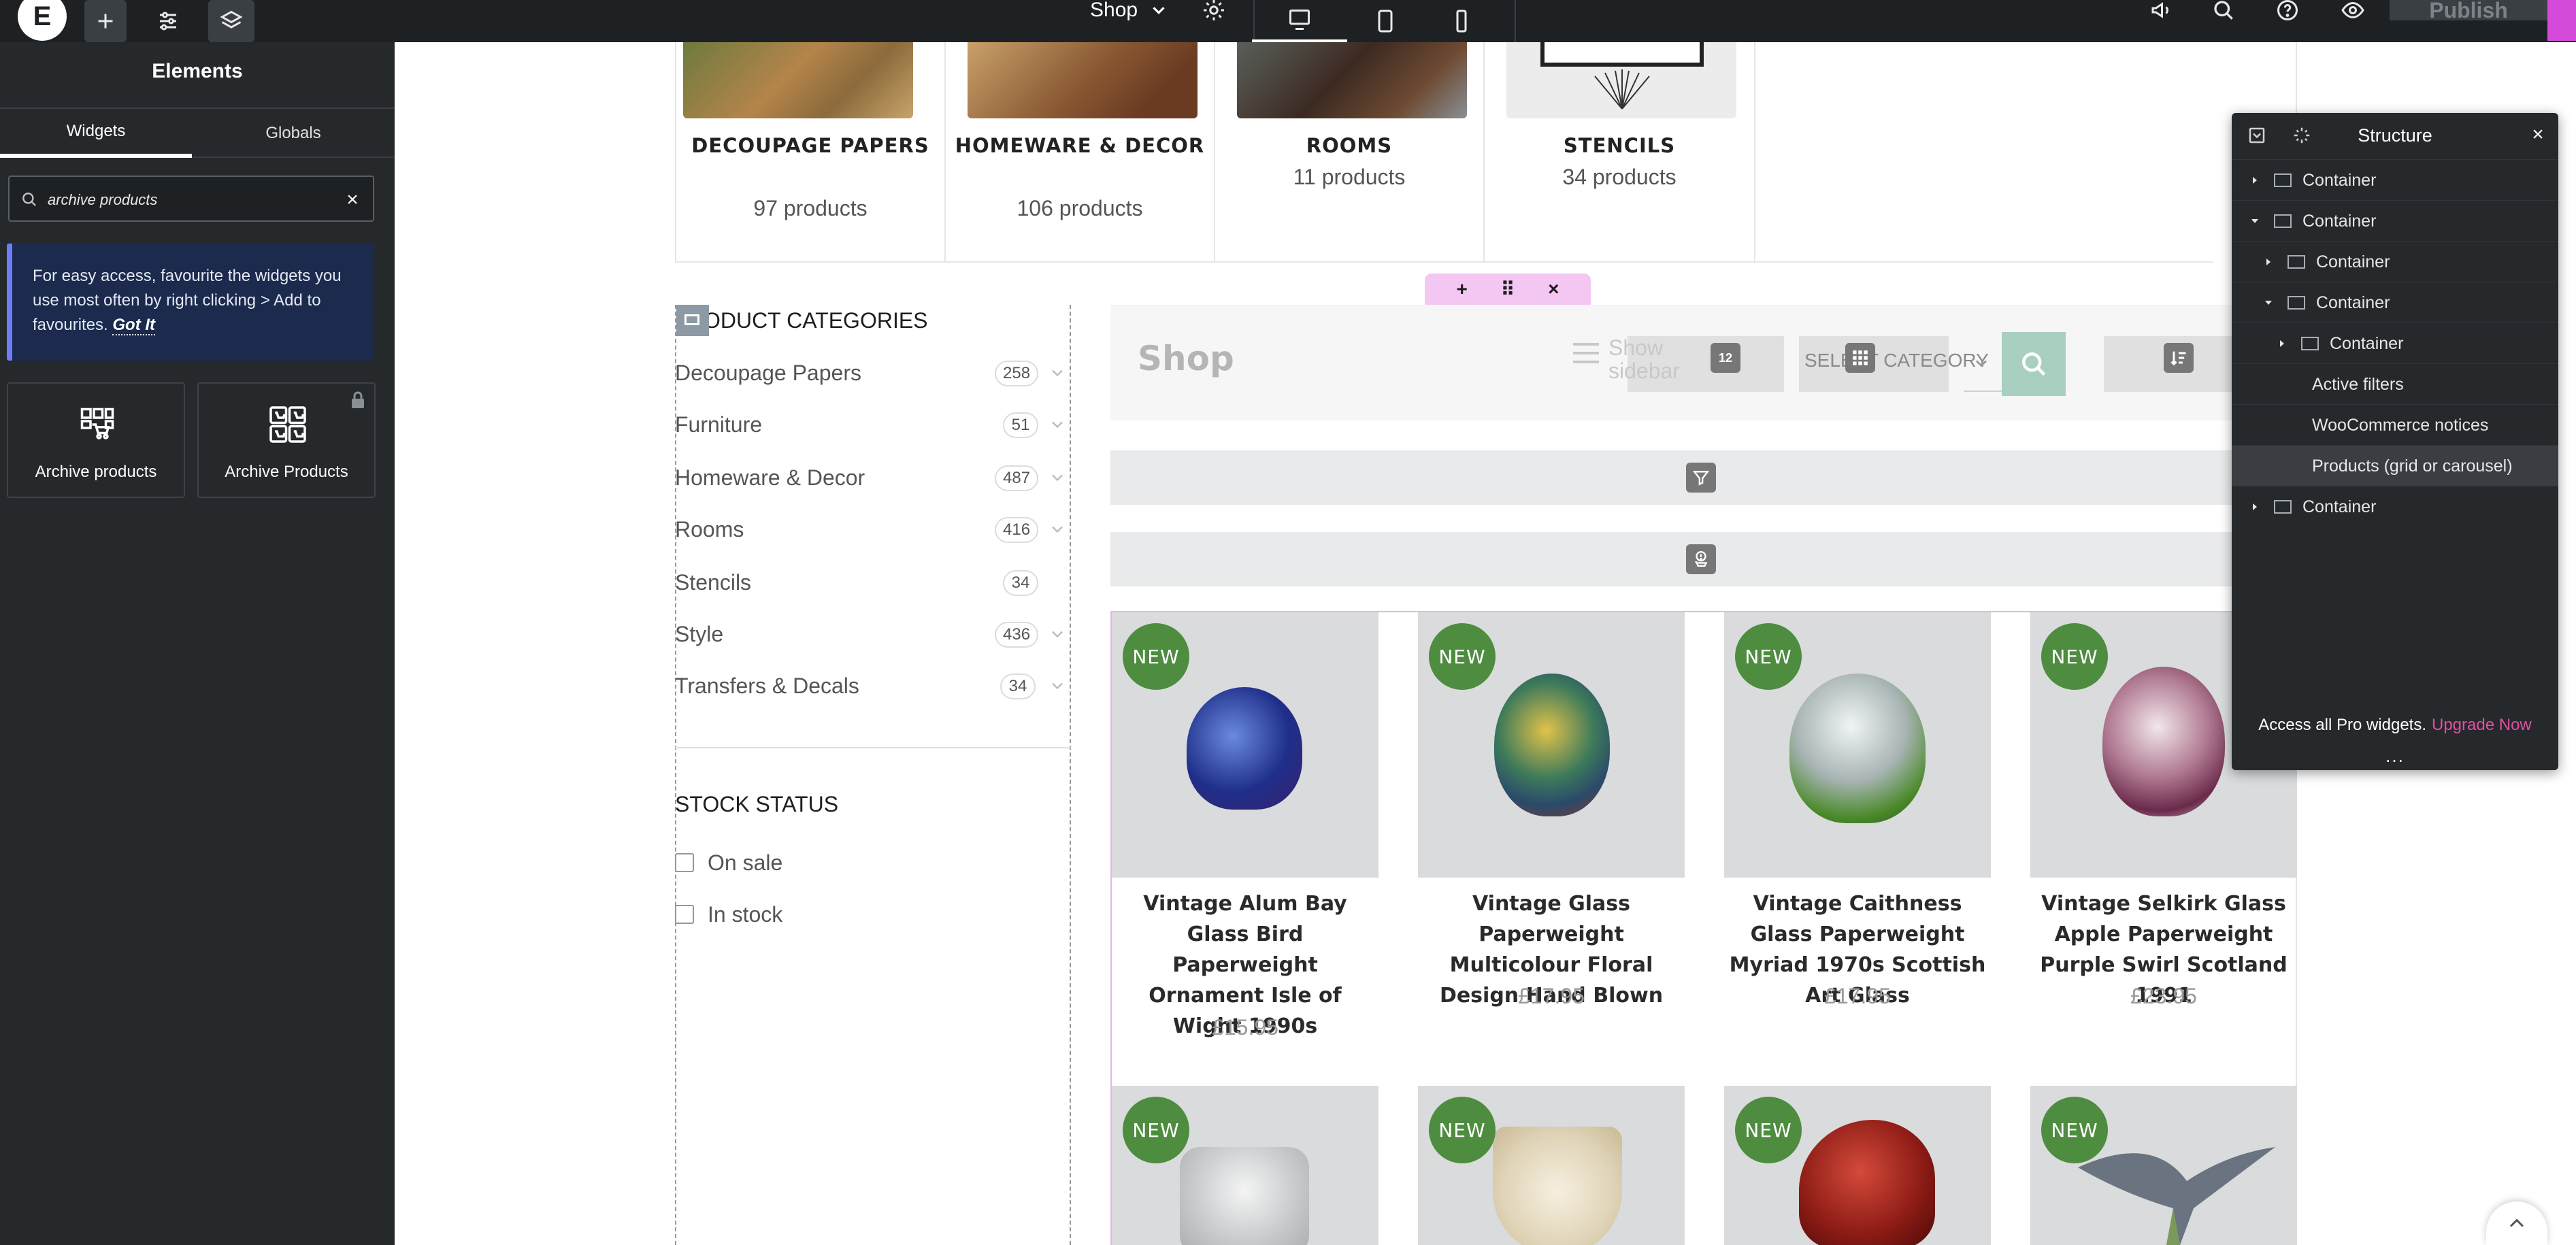 Image resolution: width=2576 pixels, height=1245 pixels. I want to click on delete-section-button: ×, so click(1554, 289).